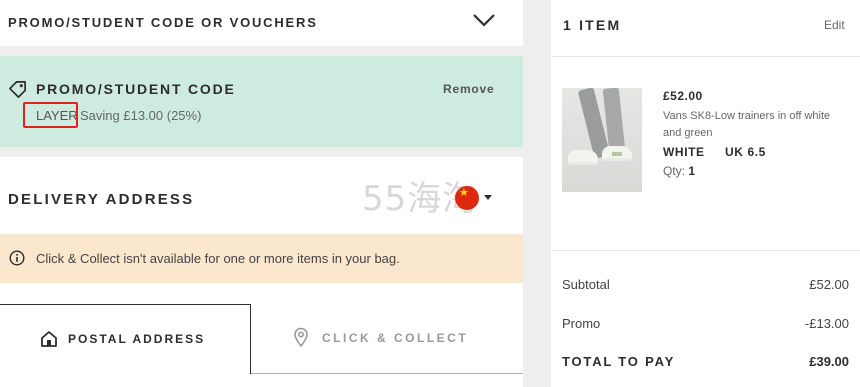 This screenshot has width=860, height=387. What do you see at coordinates (49, 339) in the screenshot?
I see `home-icon` at bounding box center [49, 339].